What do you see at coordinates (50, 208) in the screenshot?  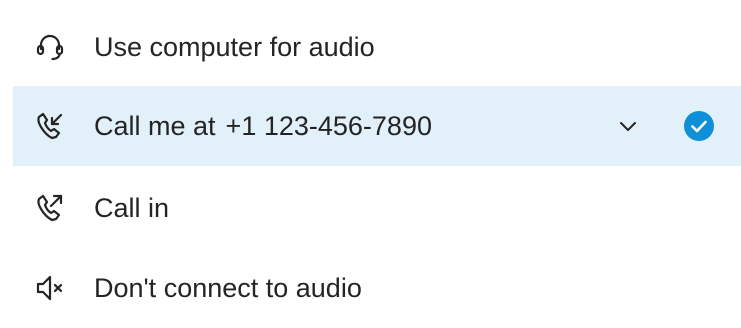 I see `phone-outgoing-icon` at bounding box center [50, 208].